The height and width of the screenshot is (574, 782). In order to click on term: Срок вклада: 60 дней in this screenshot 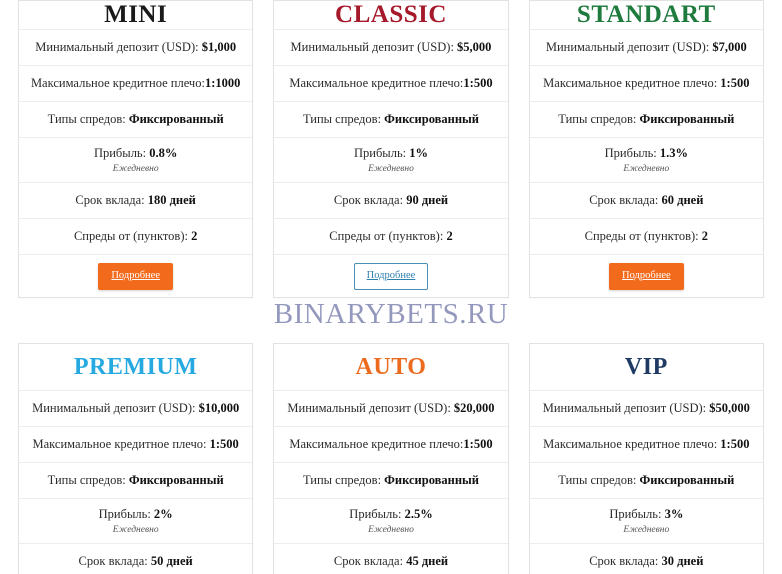, I will do `click(646, 201)`.